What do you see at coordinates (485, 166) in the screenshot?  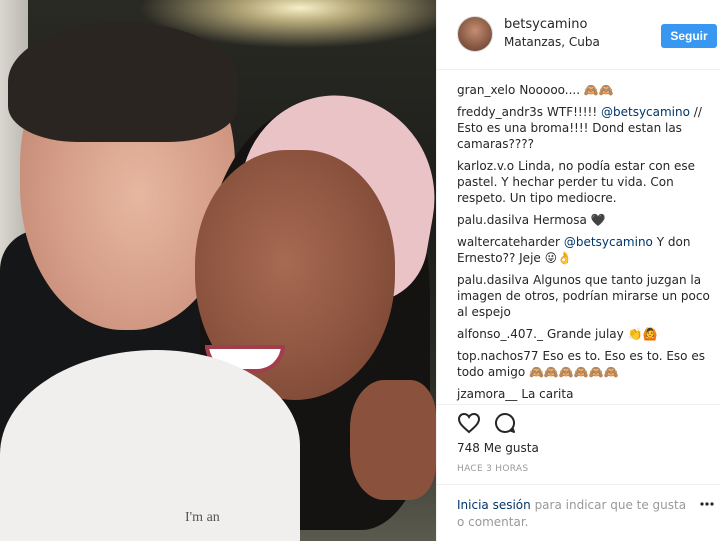 I see `comment-user: karloz.v.o` at bounding box center [485, 166].